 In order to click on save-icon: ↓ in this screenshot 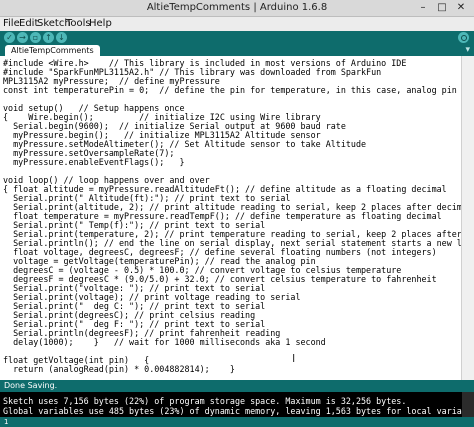, I will do `click(61, 37)`.